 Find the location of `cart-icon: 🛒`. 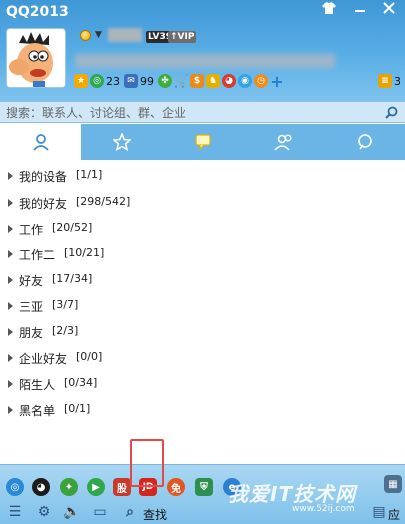

cart-icon: 🛒 is located at coordinates (181, 81).